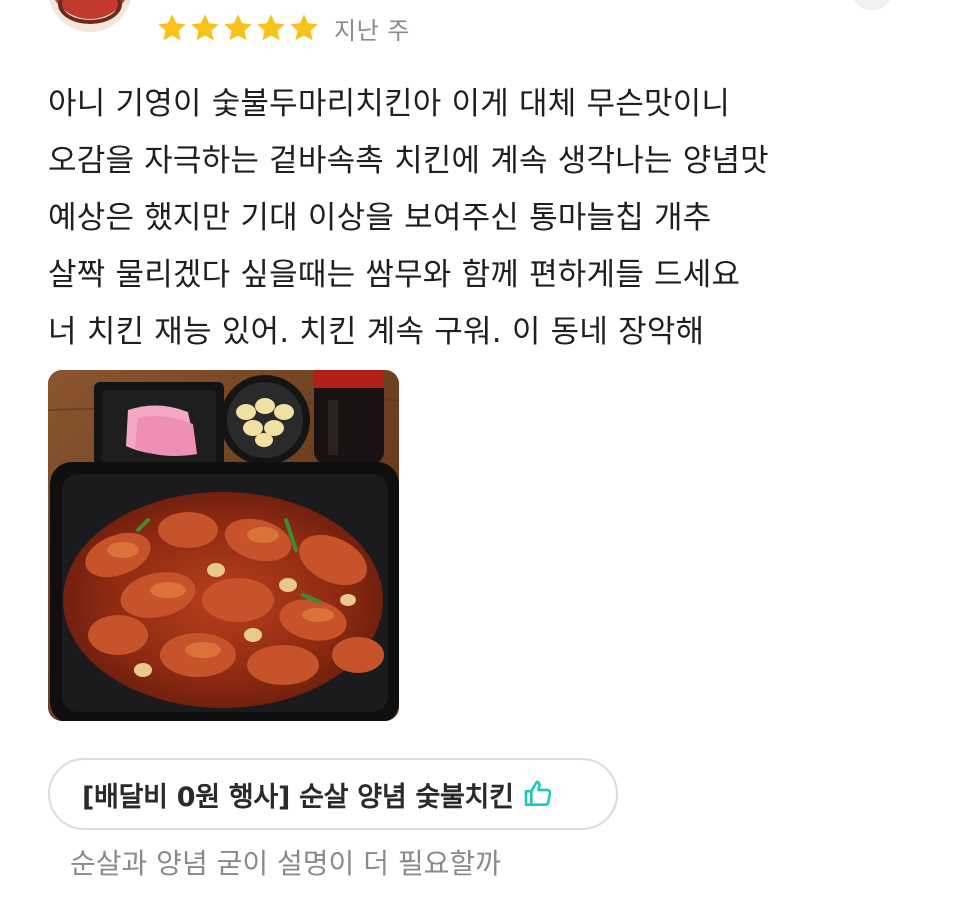 The image size is (966, 901). I want to click on menu-name: [배달비 0원 행사] 순살 양념 숯불치킨, so click(298, 797).